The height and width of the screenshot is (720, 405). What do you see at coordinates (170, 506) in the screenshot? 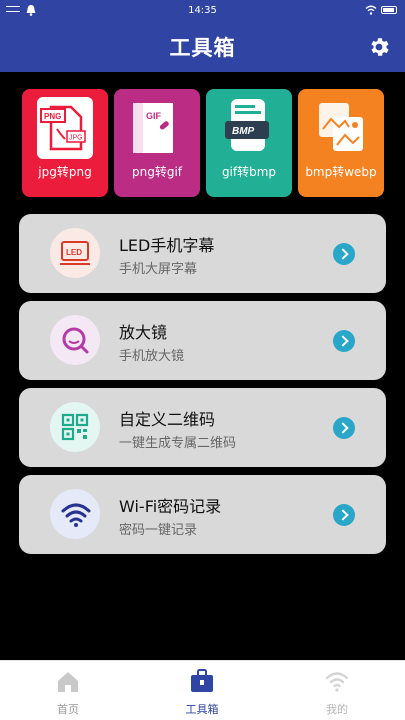
I see `feature-title: Wi-Fi密码记录` at bounding box center [170, 506].